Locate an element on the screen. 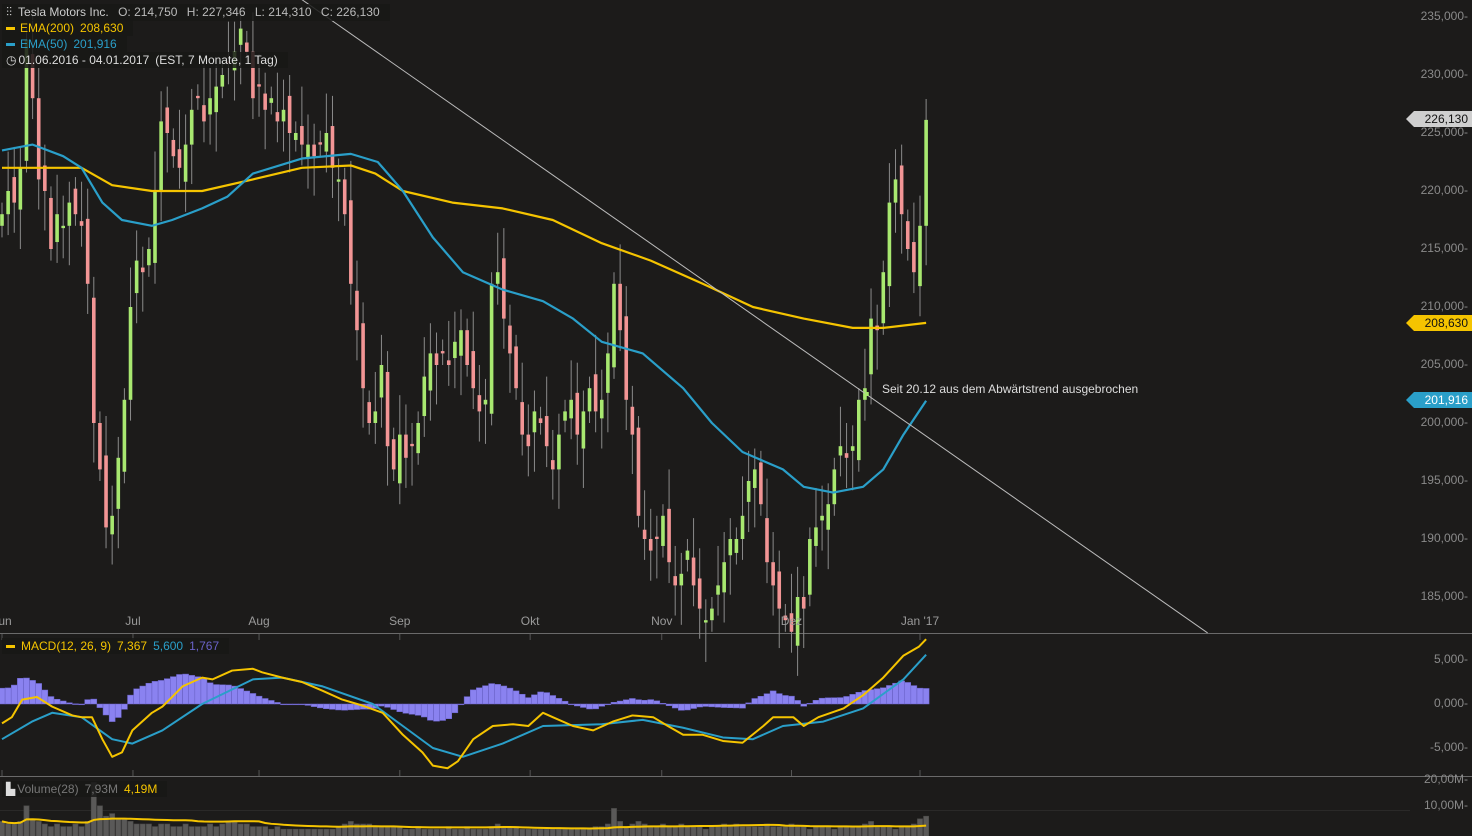 This screenshot has height=836, width=1472. month-label: Dez is located at coordinates (791, 621).